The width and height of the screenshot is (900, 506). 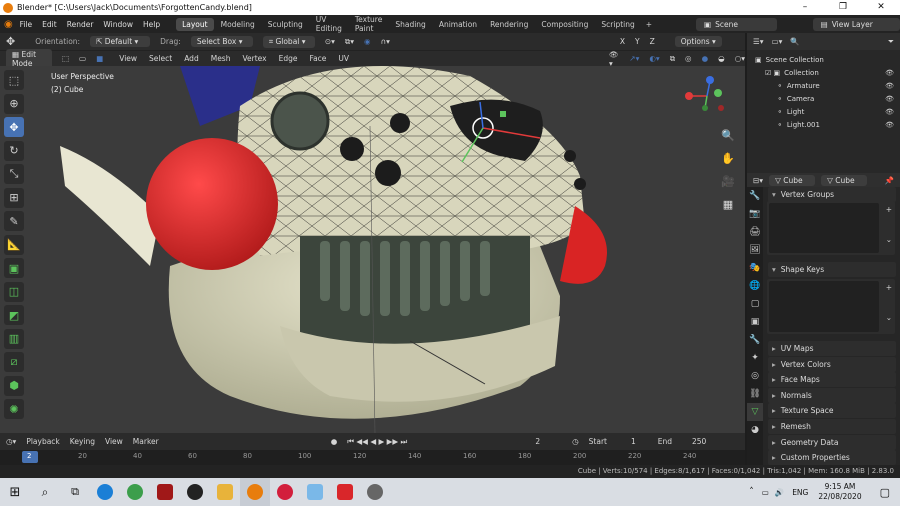 I want to click on app-ruby-icon, so click(x=285, y=492).